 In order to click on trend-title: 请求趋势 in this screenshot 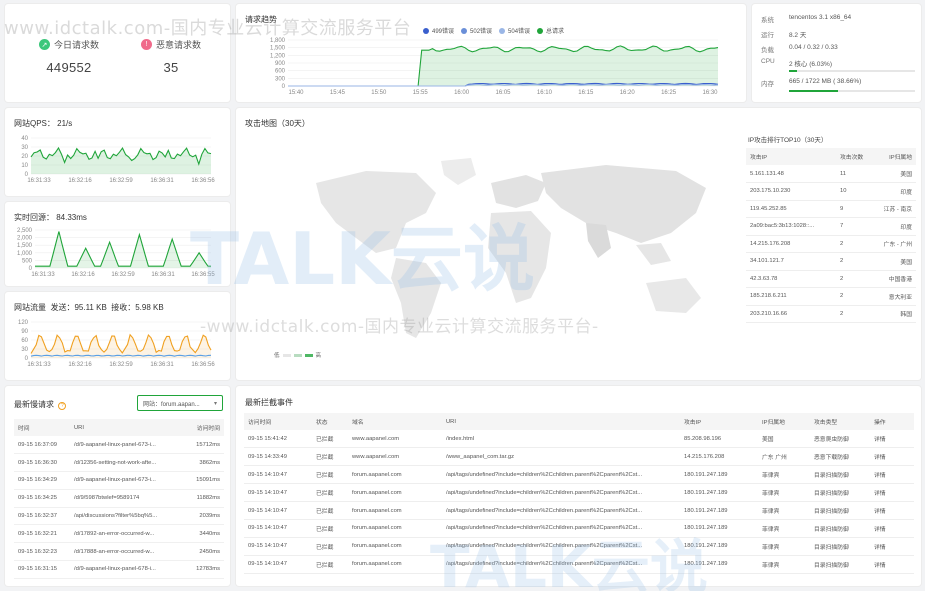, I will do `click(261, 19)`.